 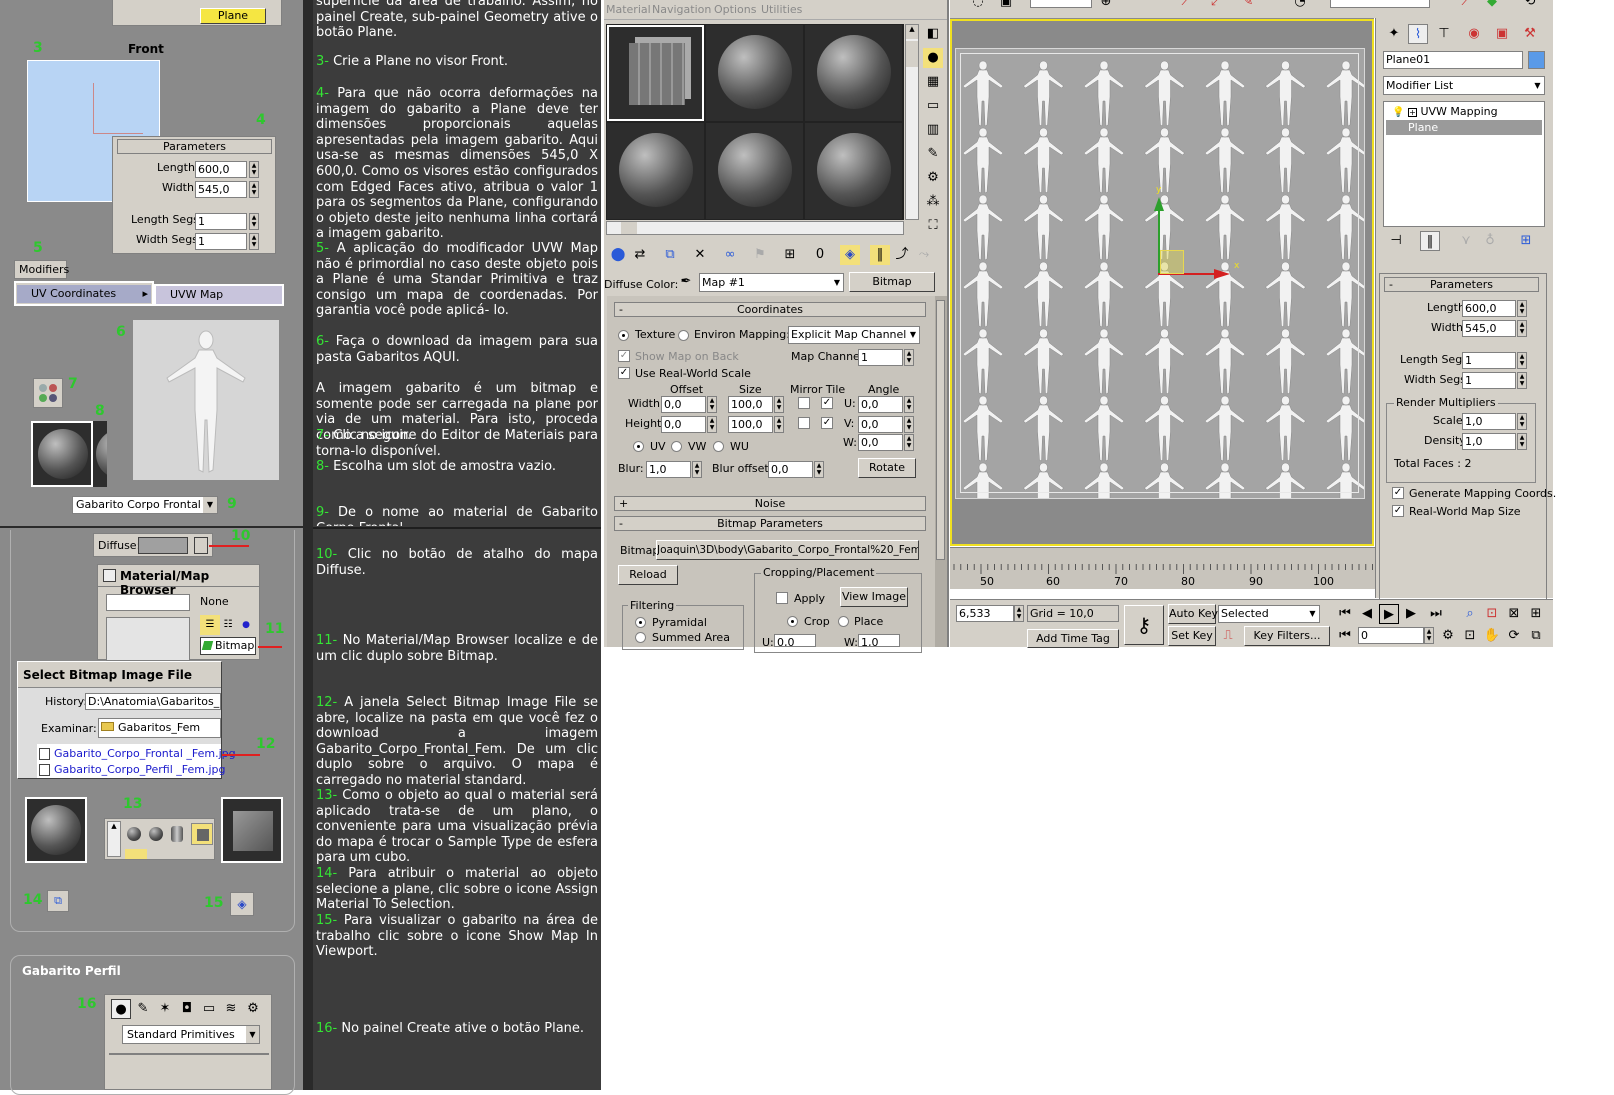 What do you see at coordinates (1514, 614) in the screenshot?
I see `zoom-extents-icon: ⊠` at bounding box center [1514, 614].